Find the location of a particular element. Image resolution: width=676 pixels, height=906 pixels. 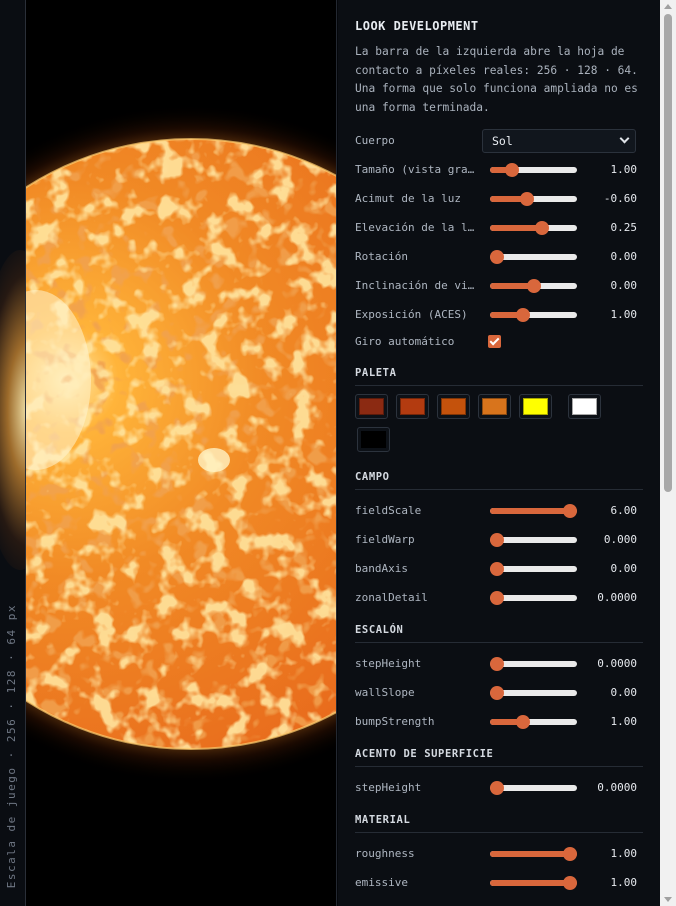

slider-fieldscale is located at coordinates (533, 510).